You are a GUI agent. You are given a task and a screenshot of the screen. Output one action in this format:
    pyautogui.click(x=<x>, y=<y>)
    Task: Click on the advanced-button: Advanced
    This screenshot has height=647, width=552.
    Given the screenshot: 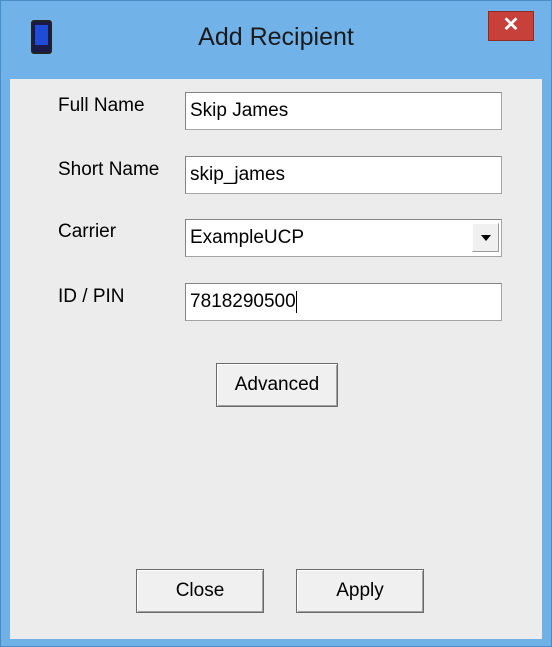 What is the action you would take?
    pyautogui.click(x=277, y=385)
    